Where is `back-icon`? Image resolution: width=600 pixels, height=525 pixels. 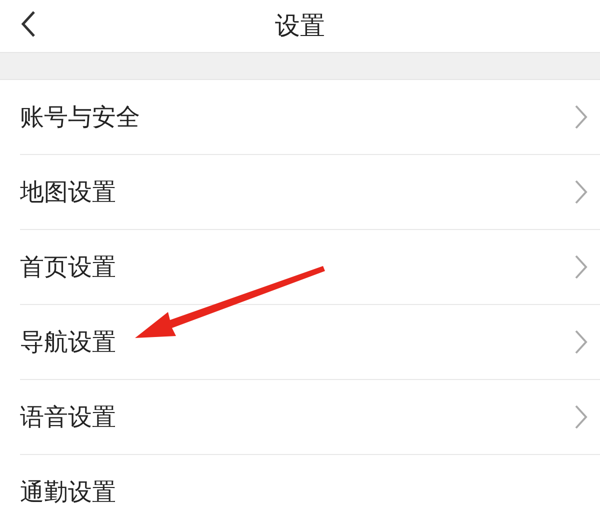
back-icon is located at coordinates (28, 24).